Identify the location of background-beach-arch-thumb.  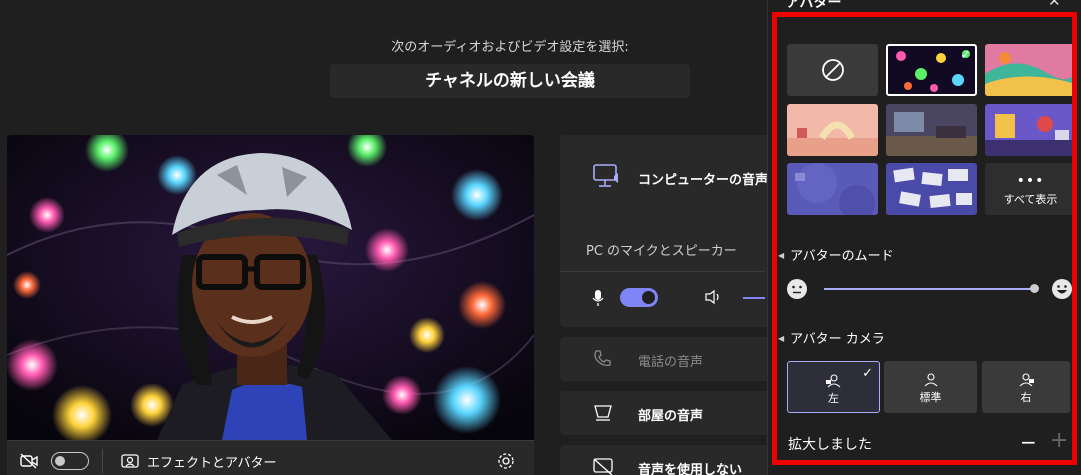
(832, 130).